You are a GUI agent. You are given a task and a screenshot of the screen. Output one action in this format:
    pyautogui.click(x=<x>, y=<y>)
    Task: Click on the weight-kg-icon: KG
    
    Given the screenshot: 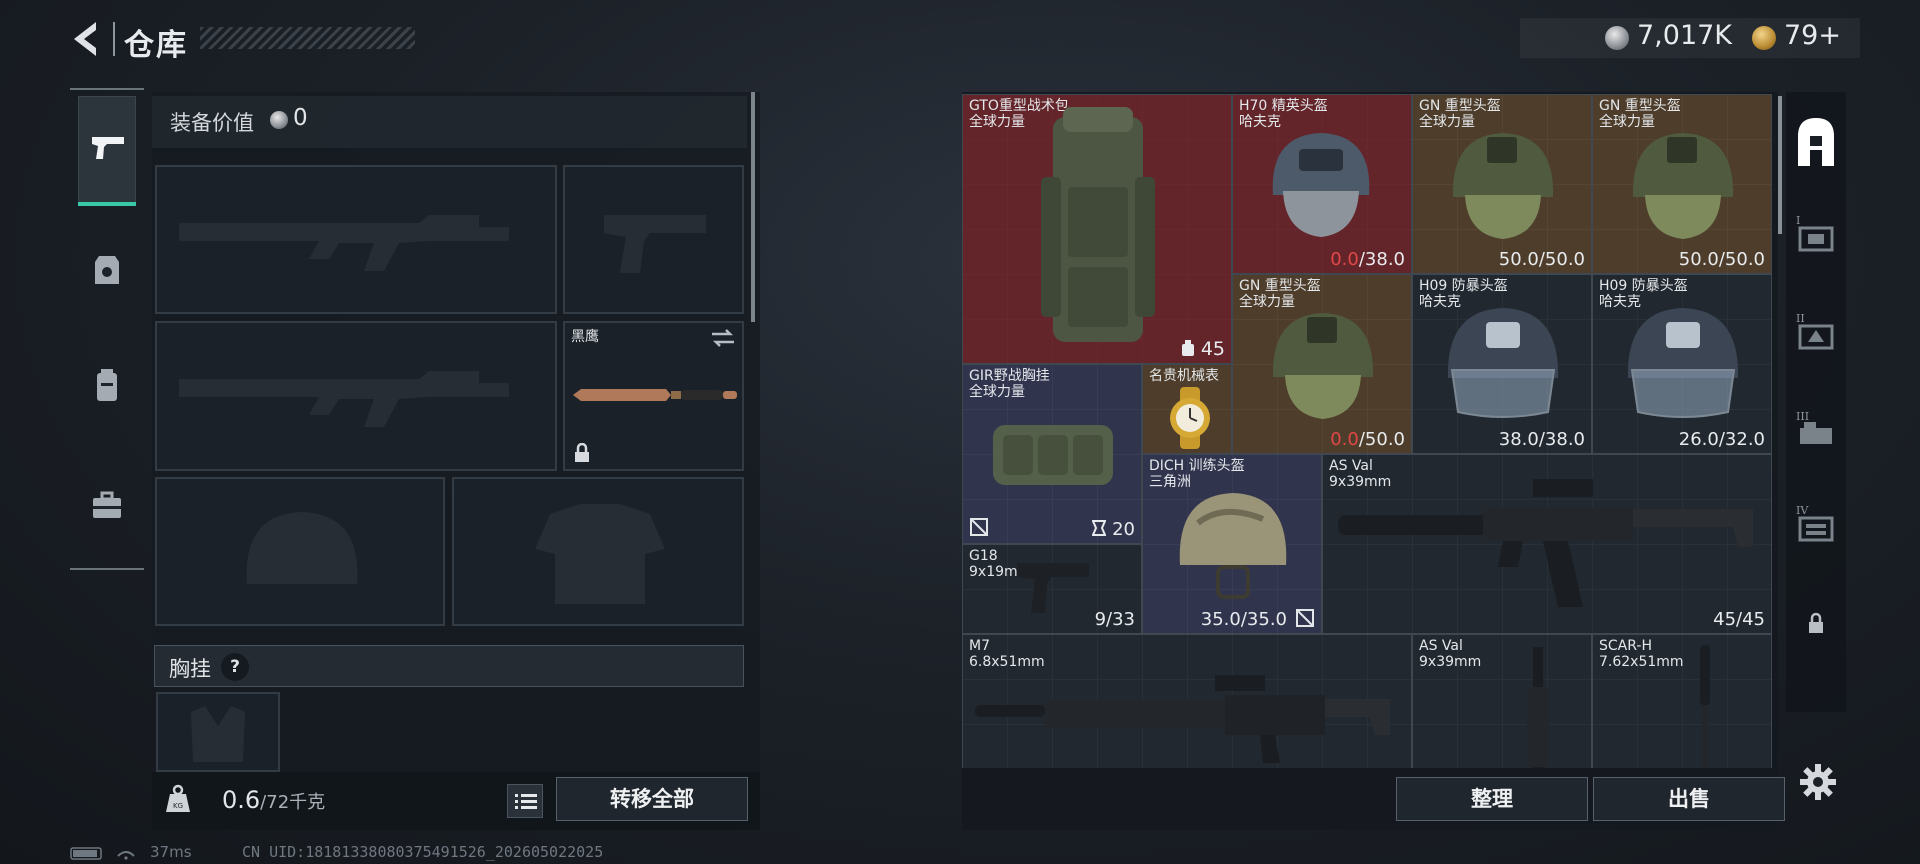 What is the action you would take?
    pyautogui.click(x=178, y=798)
    